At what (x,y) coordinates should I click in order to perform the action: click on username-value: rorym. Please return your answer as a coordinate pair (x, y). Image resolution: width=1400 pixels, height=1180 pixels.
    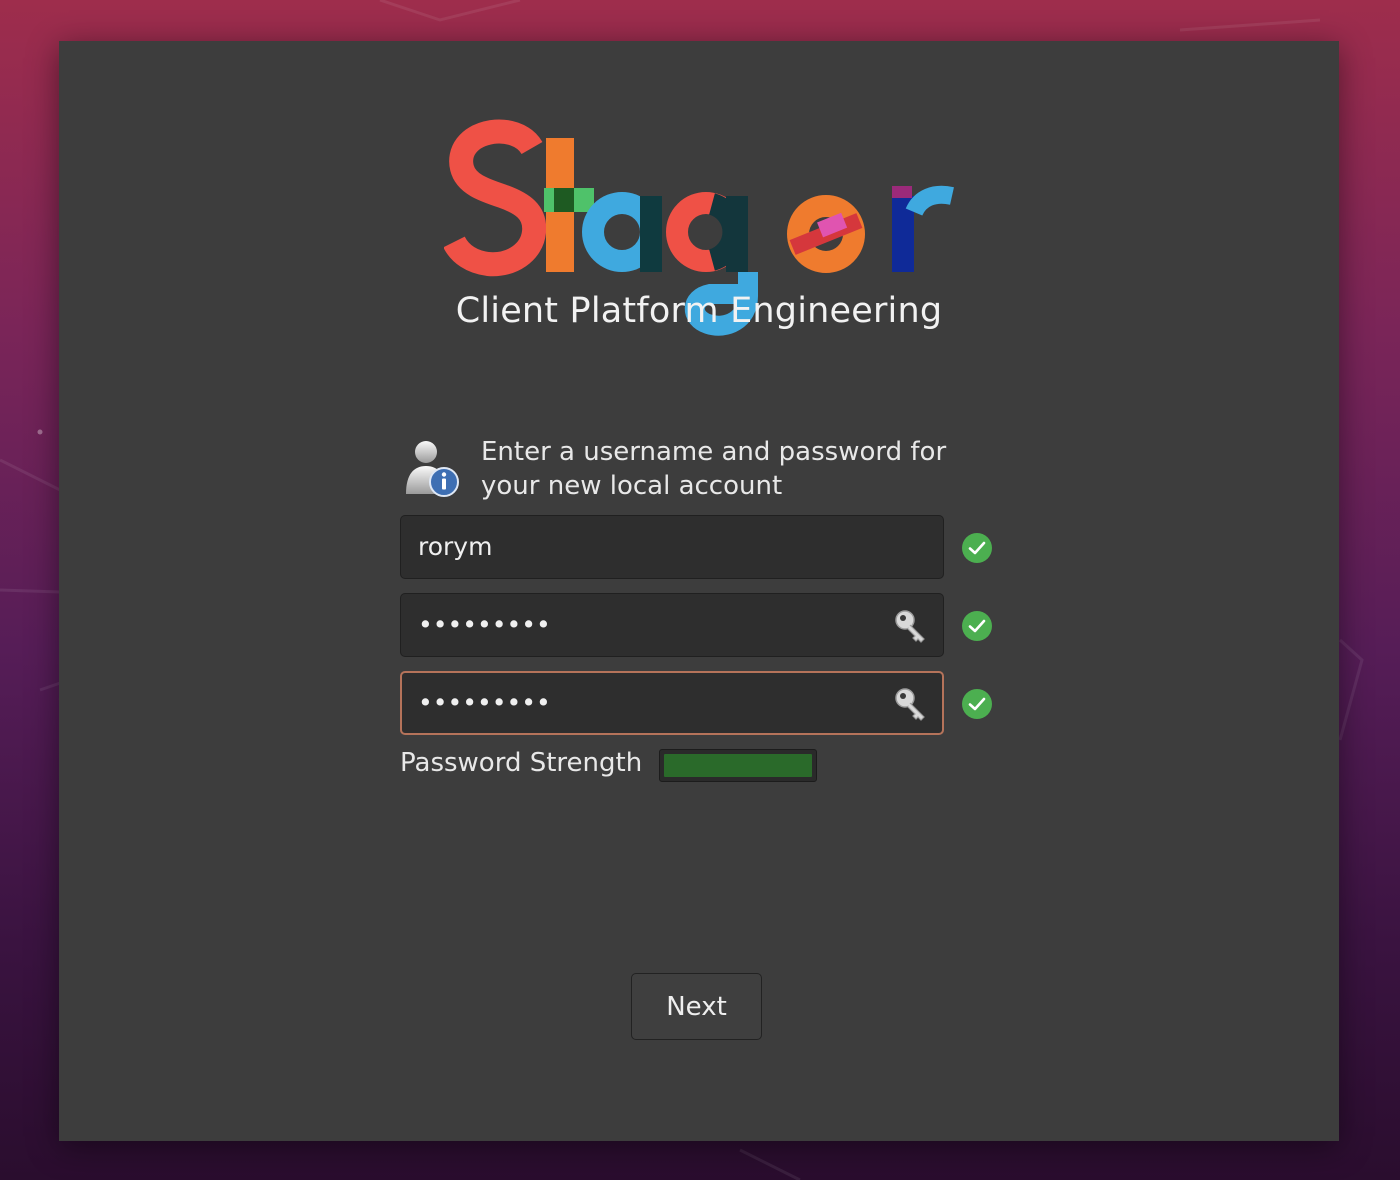
    Looking at the image, I should click on (455, 546).